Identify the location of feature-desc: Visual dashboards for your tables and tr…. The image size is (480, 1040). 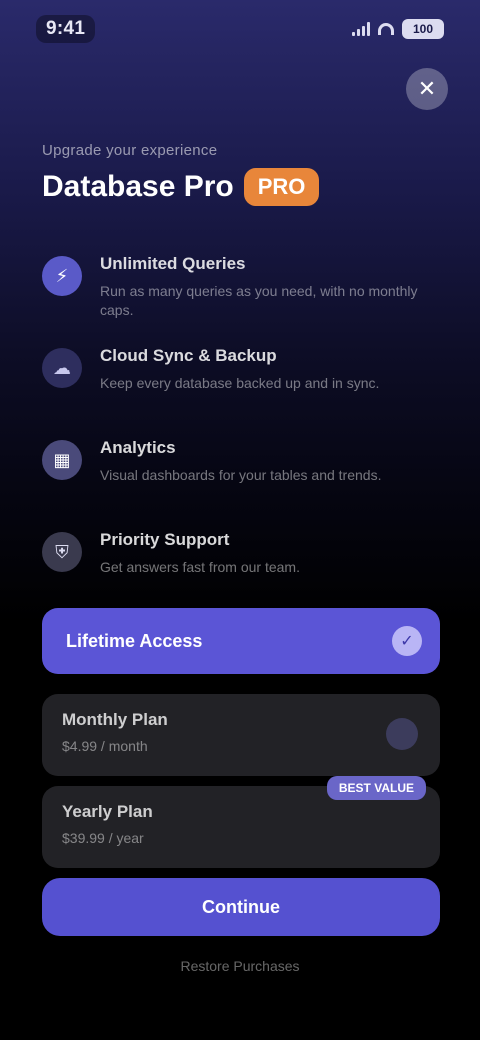
(241, 475).